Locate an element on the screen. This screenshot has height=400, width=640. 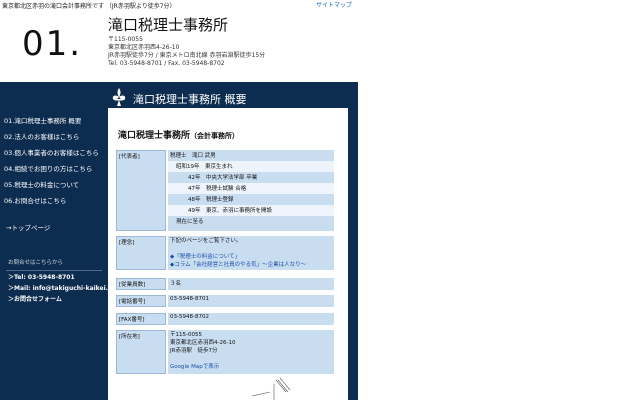
sidebar-item-corporate: 02.法人のお客様はこちら is located at coordinates (41, 136).